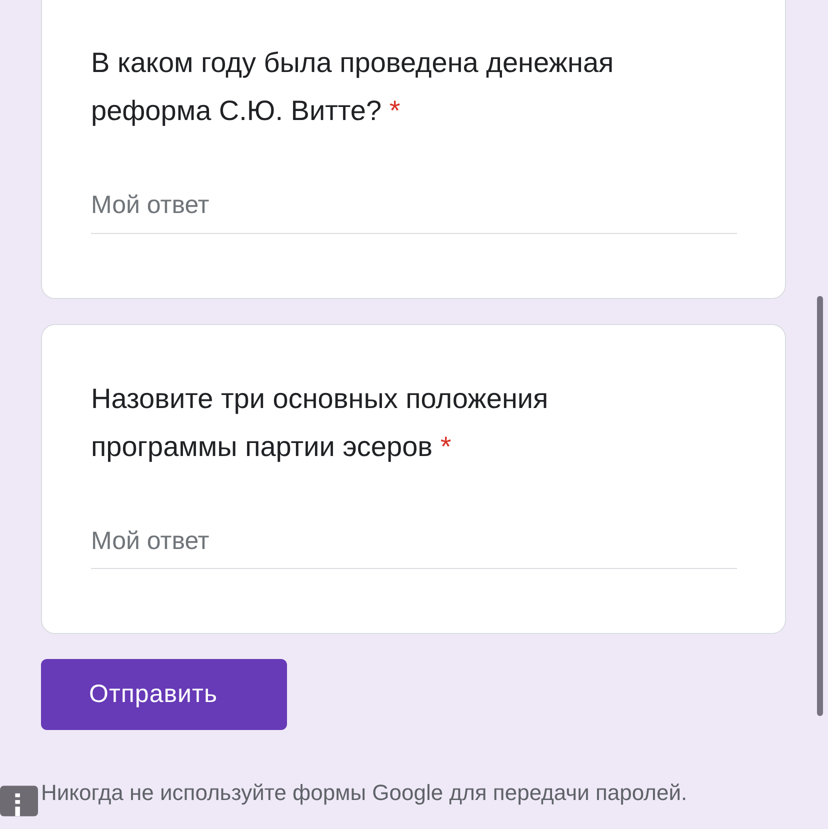 This screenshot has width=828, height=829. Describe the element at coordinates (353, 87) in the screenshot. I see `question-text: В каком году была проведена денежная реформа С.Ю. Витте? *` at that location.